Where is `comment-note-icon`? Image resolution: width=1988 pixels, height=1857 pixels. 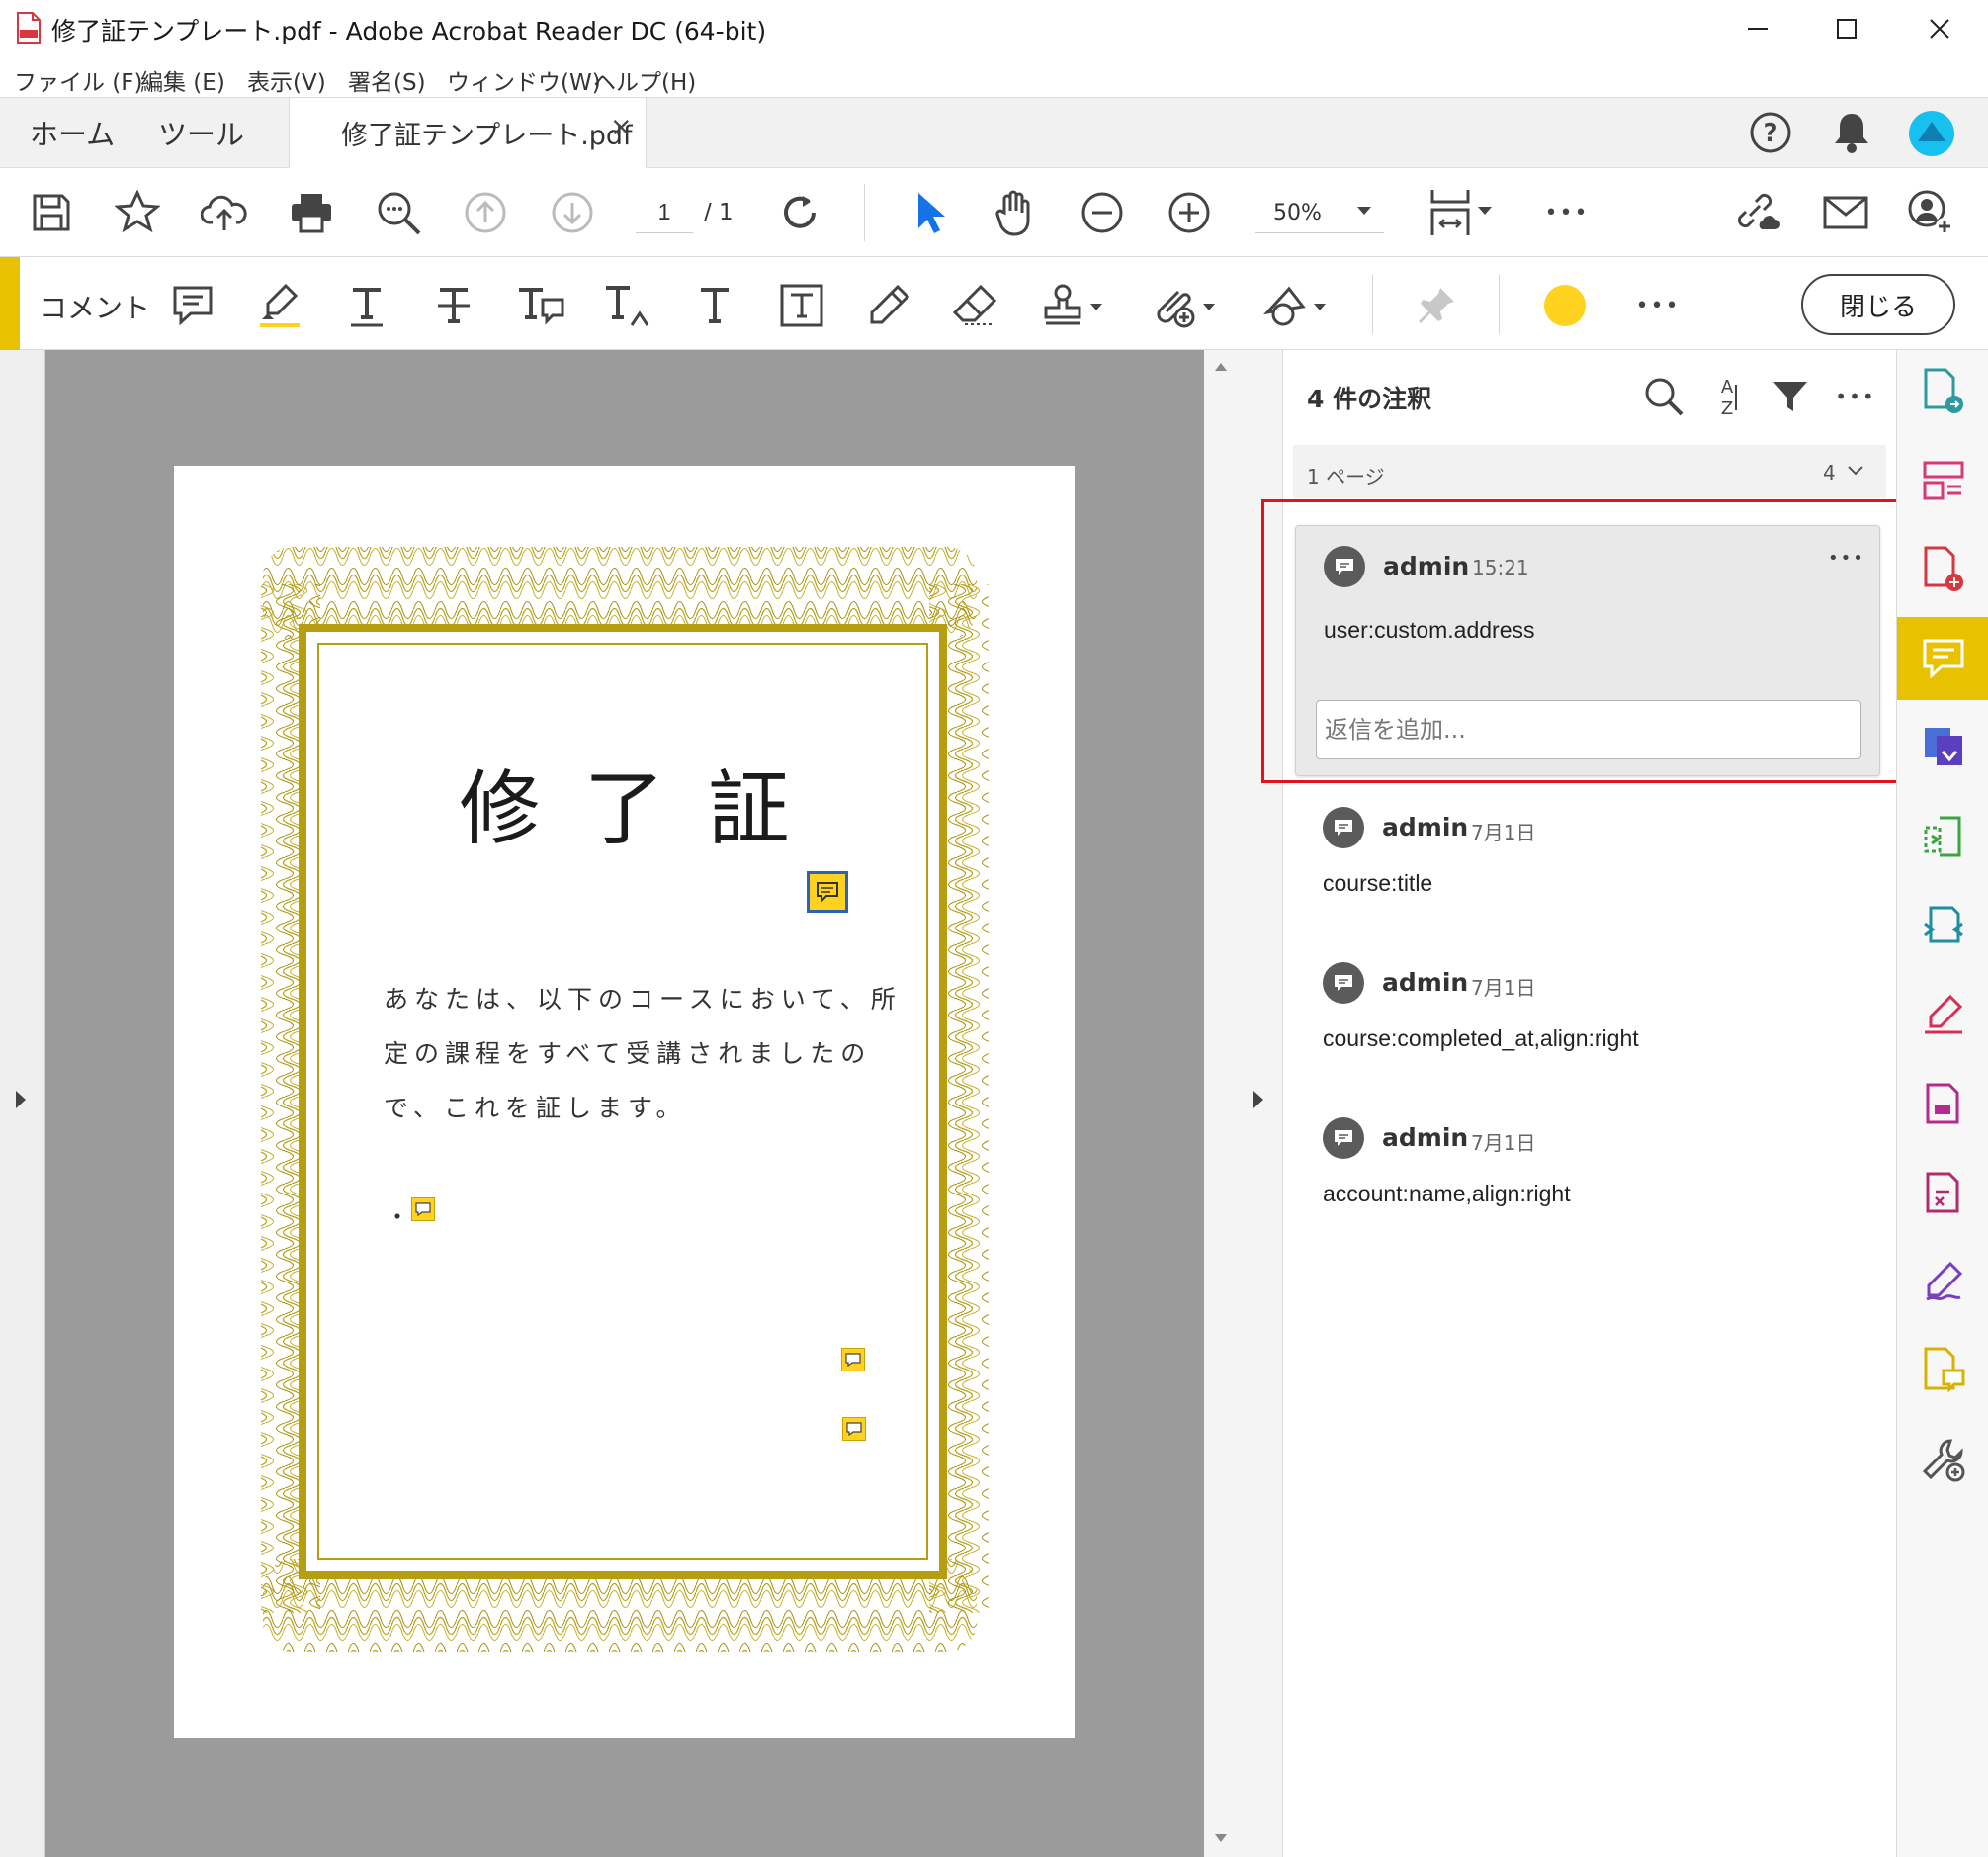
comment-note-icon is located at coordinates (423, 1209).